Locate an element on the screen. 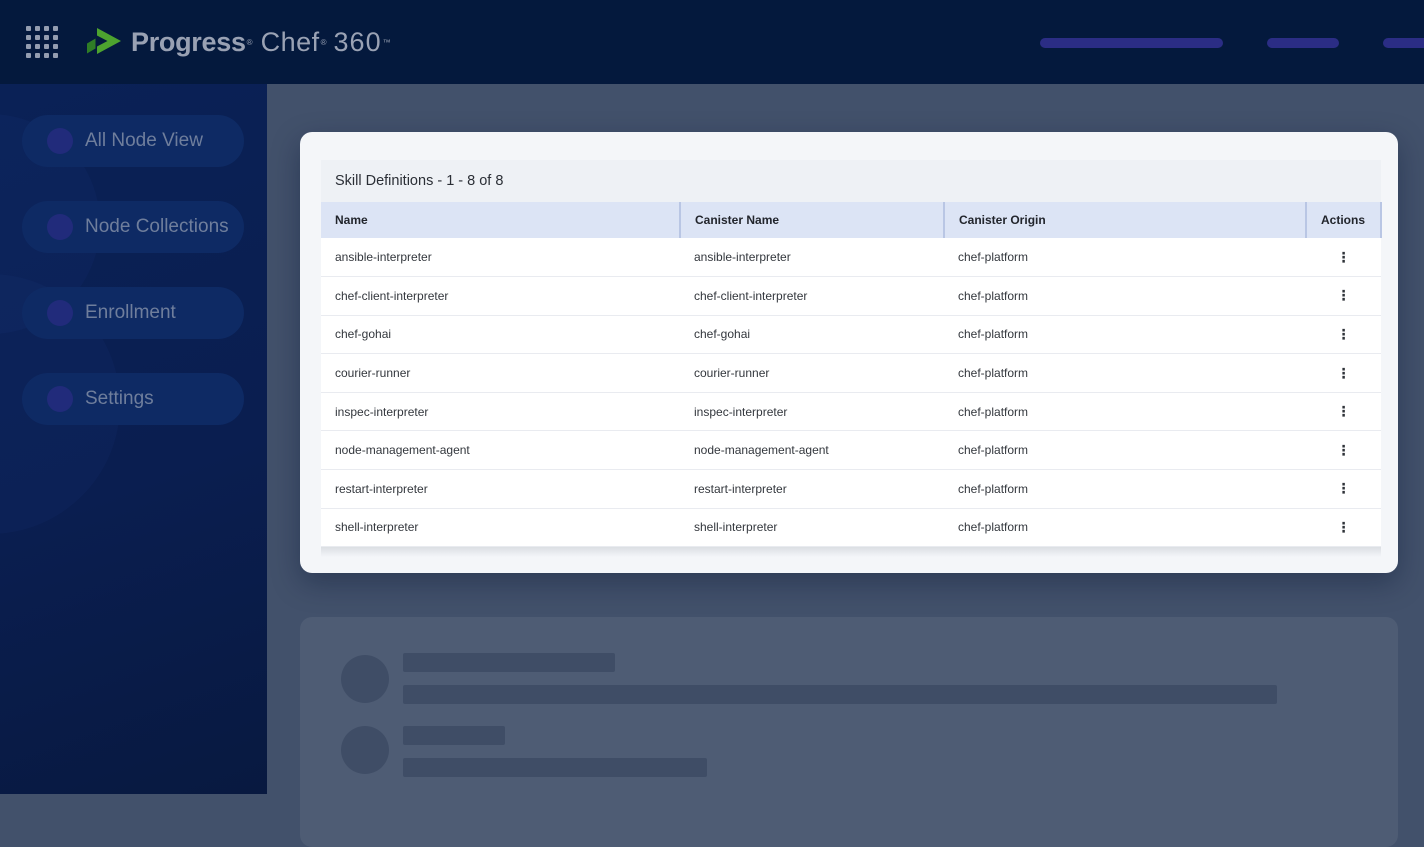 This screenshot has width=1424, height=847. version-text: 360 is located at coordinates (357, 41).